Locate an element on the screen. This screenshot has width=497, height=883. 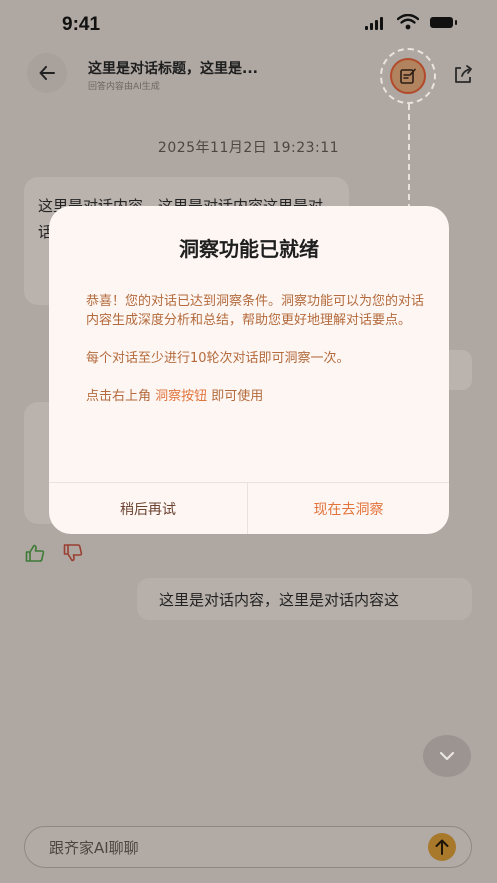
scroll-to-bottom-button is located at coordinates (447, 756).